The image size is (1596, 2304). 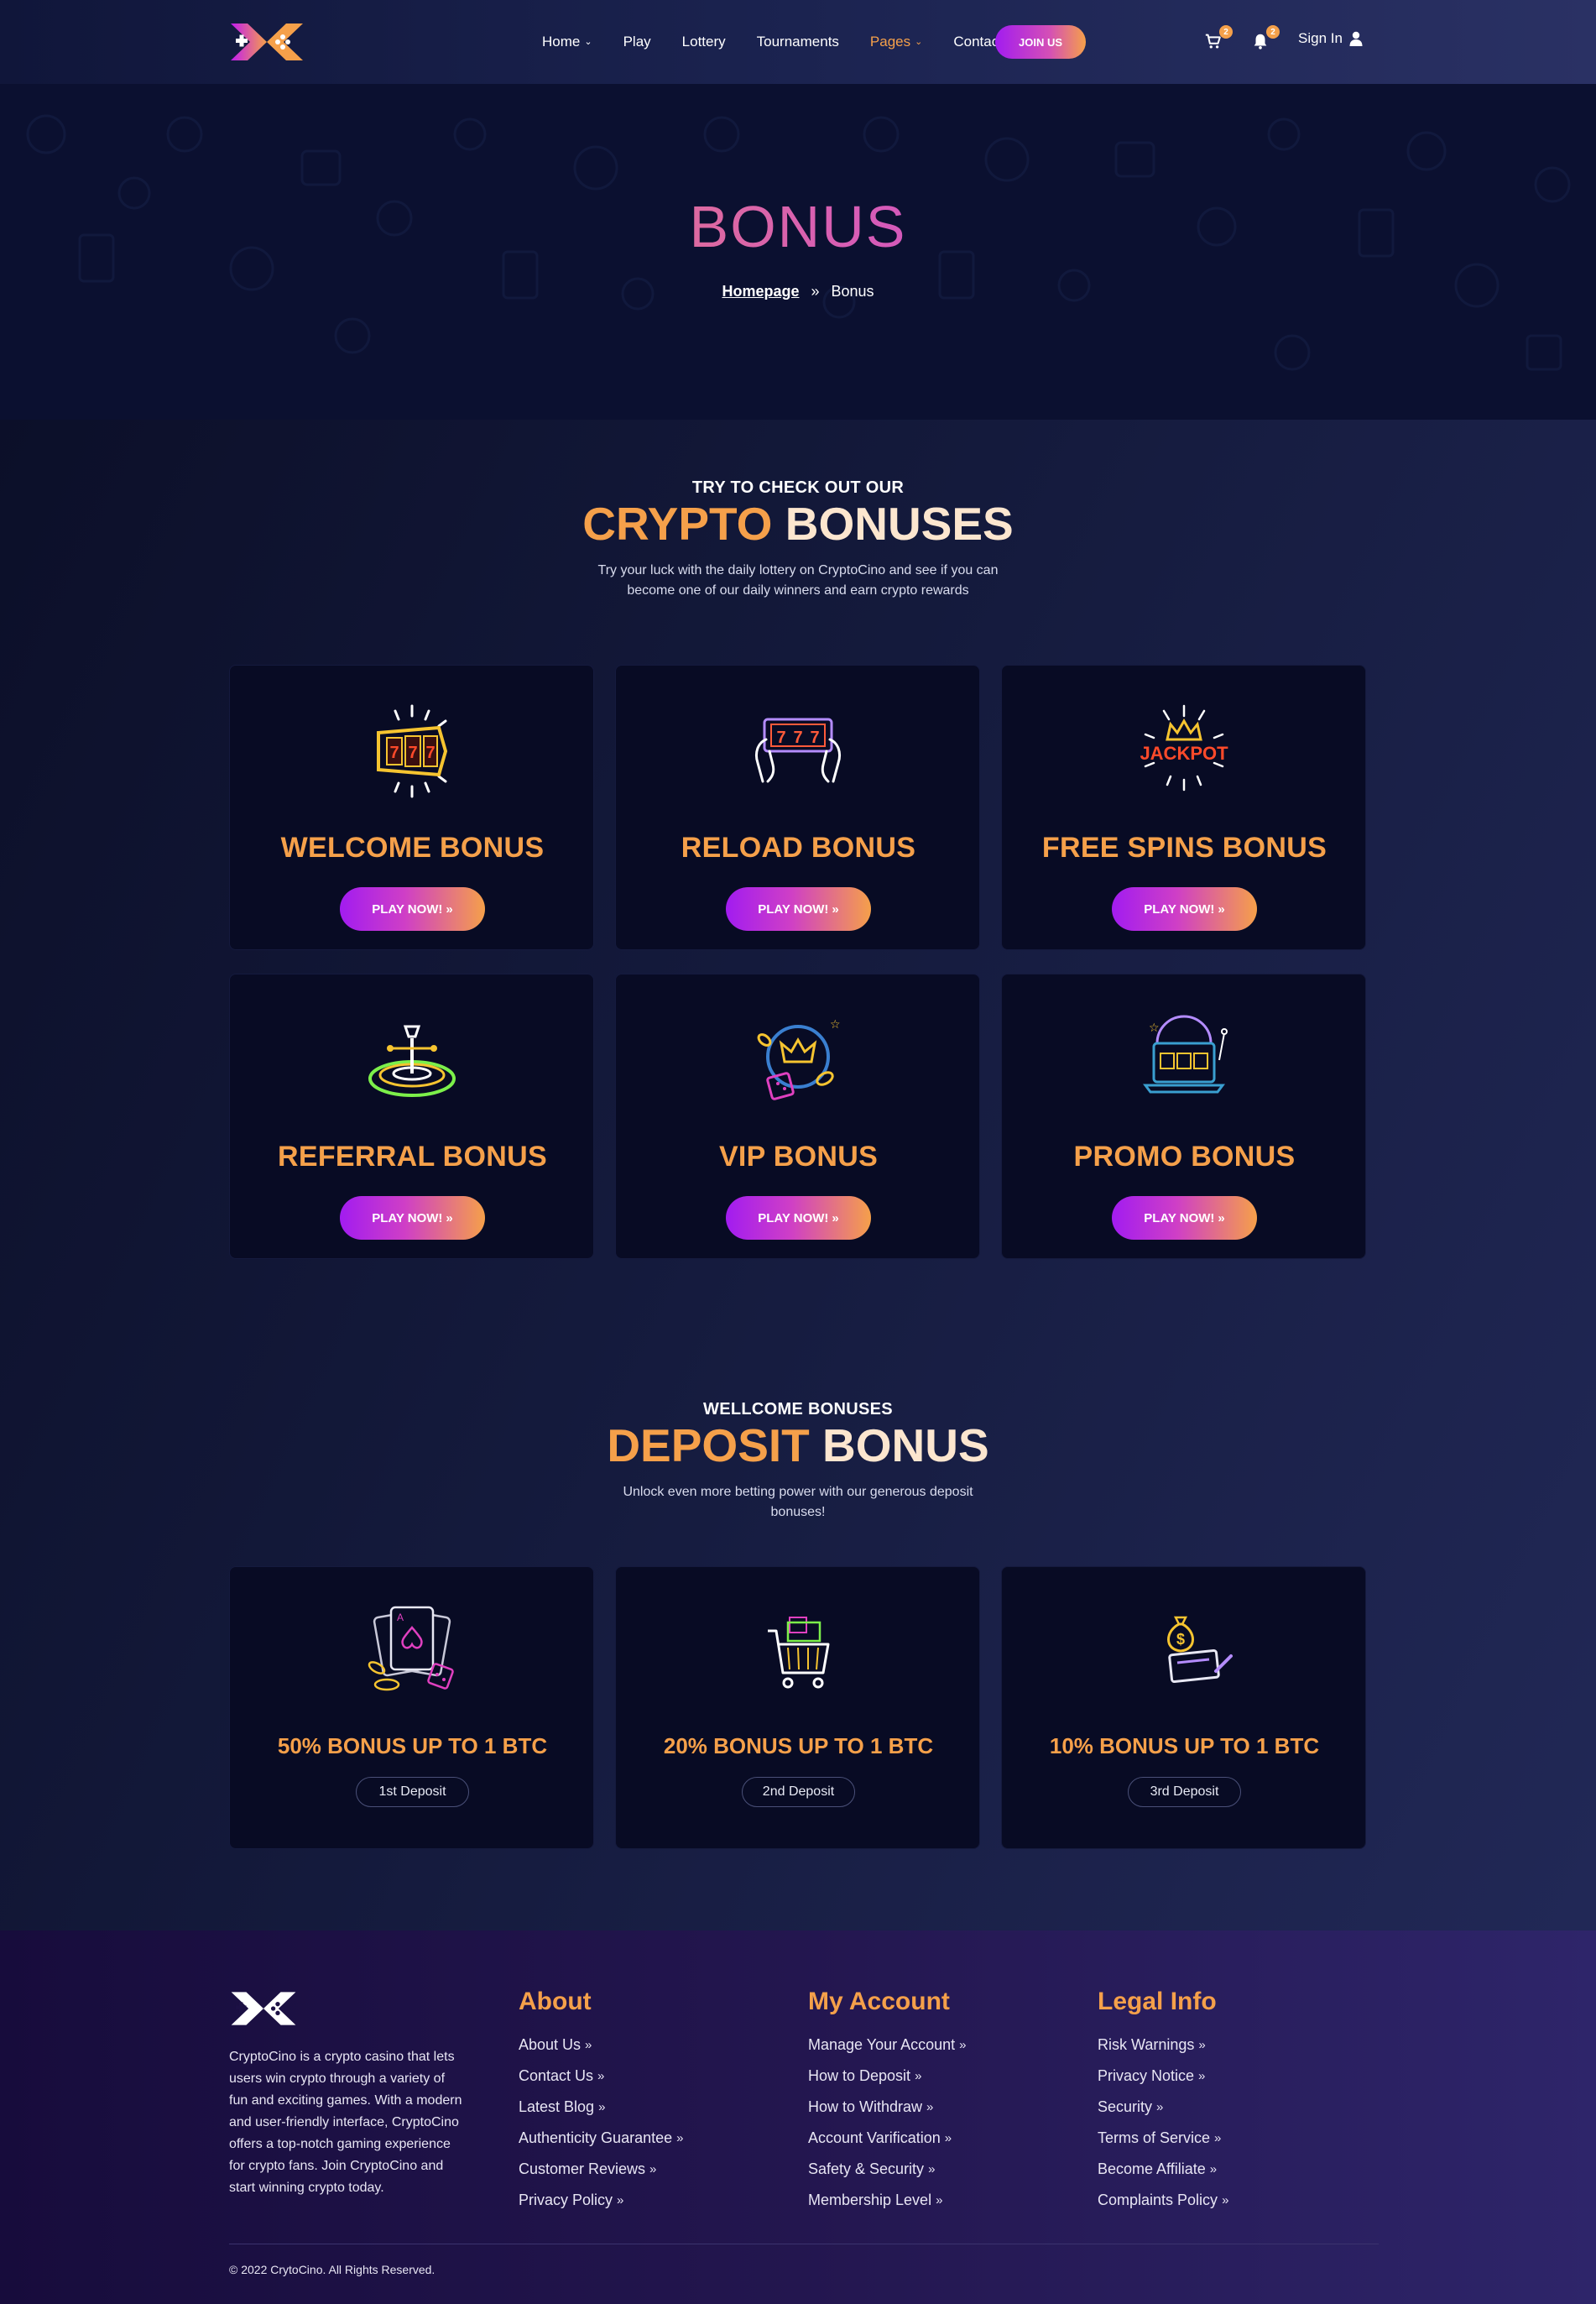 What do you see at coordinates (887, 2107) in the screenshot?
I see `footer-link: How to Withdraw»` at bounding box center [887, 2107].